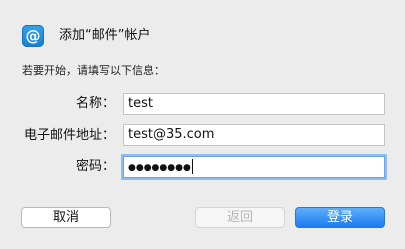  Describe the element at coordinates (95, 166) in the screenshot. I see `password-label: 密码：` at that location.